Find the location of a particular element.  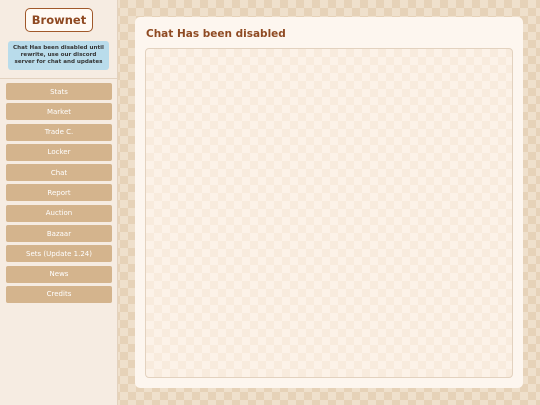

nav-report-button: Report is located at coordinates (59, 193).